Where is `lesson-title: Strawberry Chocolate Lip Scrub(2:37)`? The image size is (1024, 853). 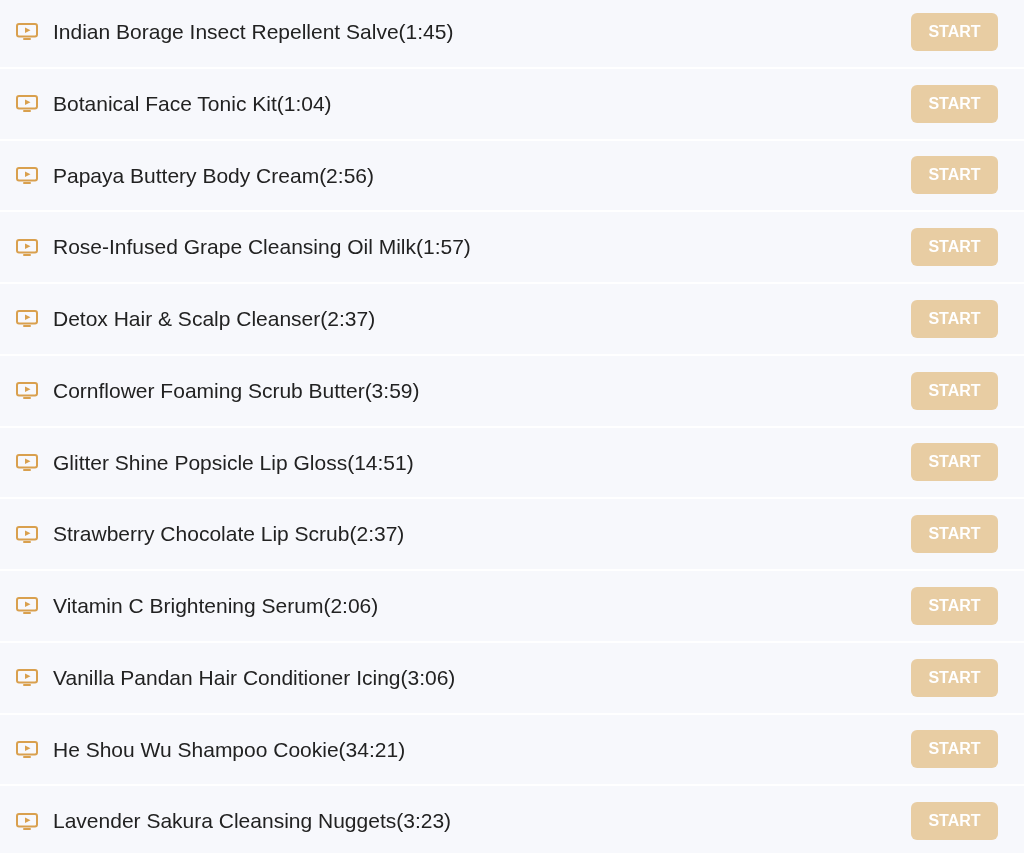 lesson-title: Strawberry Chocolate Lip Scrub(2:37) is located at coordinates (229, 534).